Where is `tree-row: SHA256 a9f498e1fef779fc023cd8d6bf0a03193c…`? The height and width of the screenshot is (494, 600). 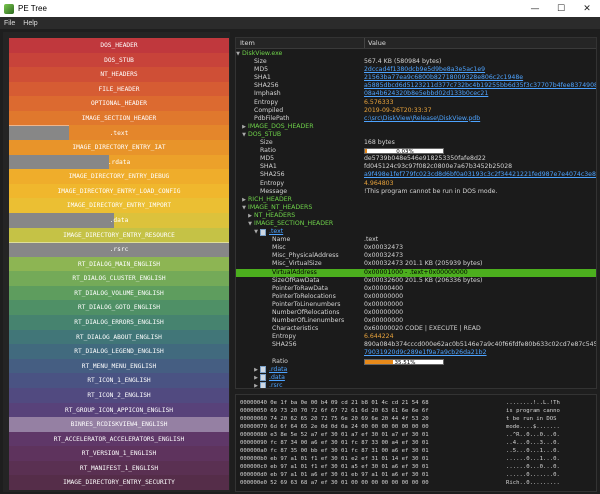 tree-row: SHA256 a9f498e1fef779fc023cd8d6bf0a03193c… is located at coordinates (416, 175).